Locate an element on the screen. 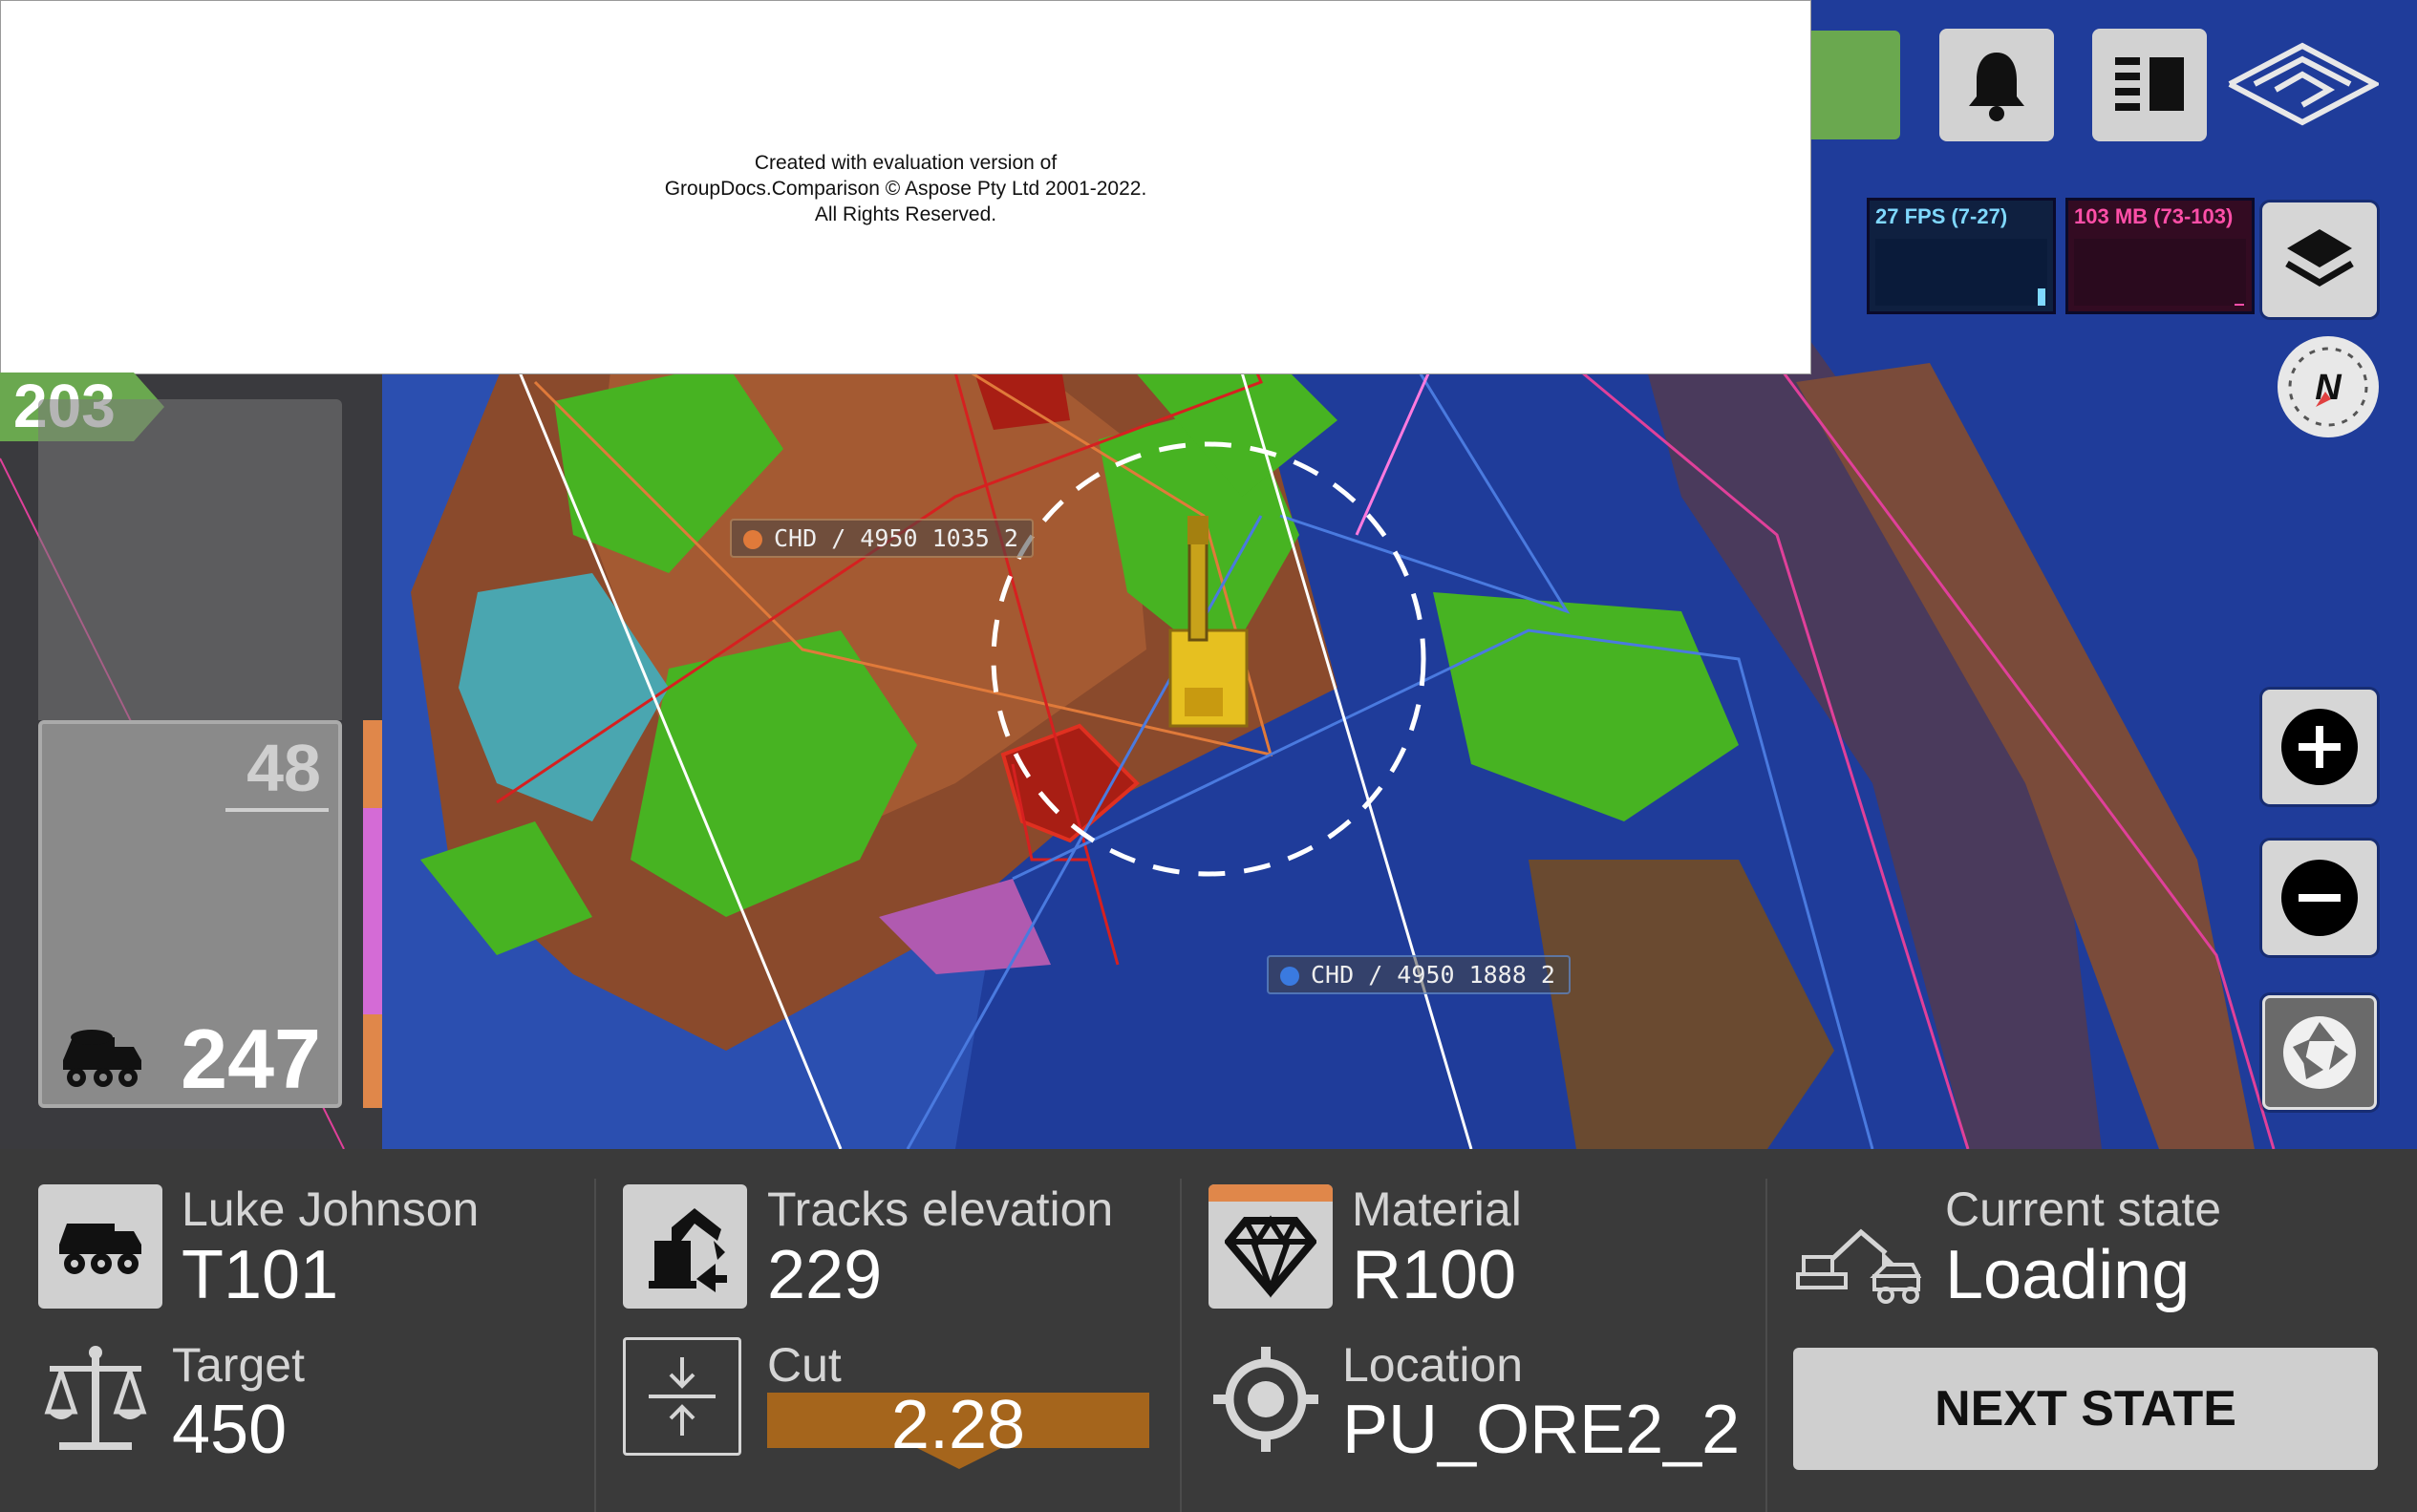 The width and height of the screenshot is (2417, 1512). material-label: Material is located at coordinates (1437, 1209).